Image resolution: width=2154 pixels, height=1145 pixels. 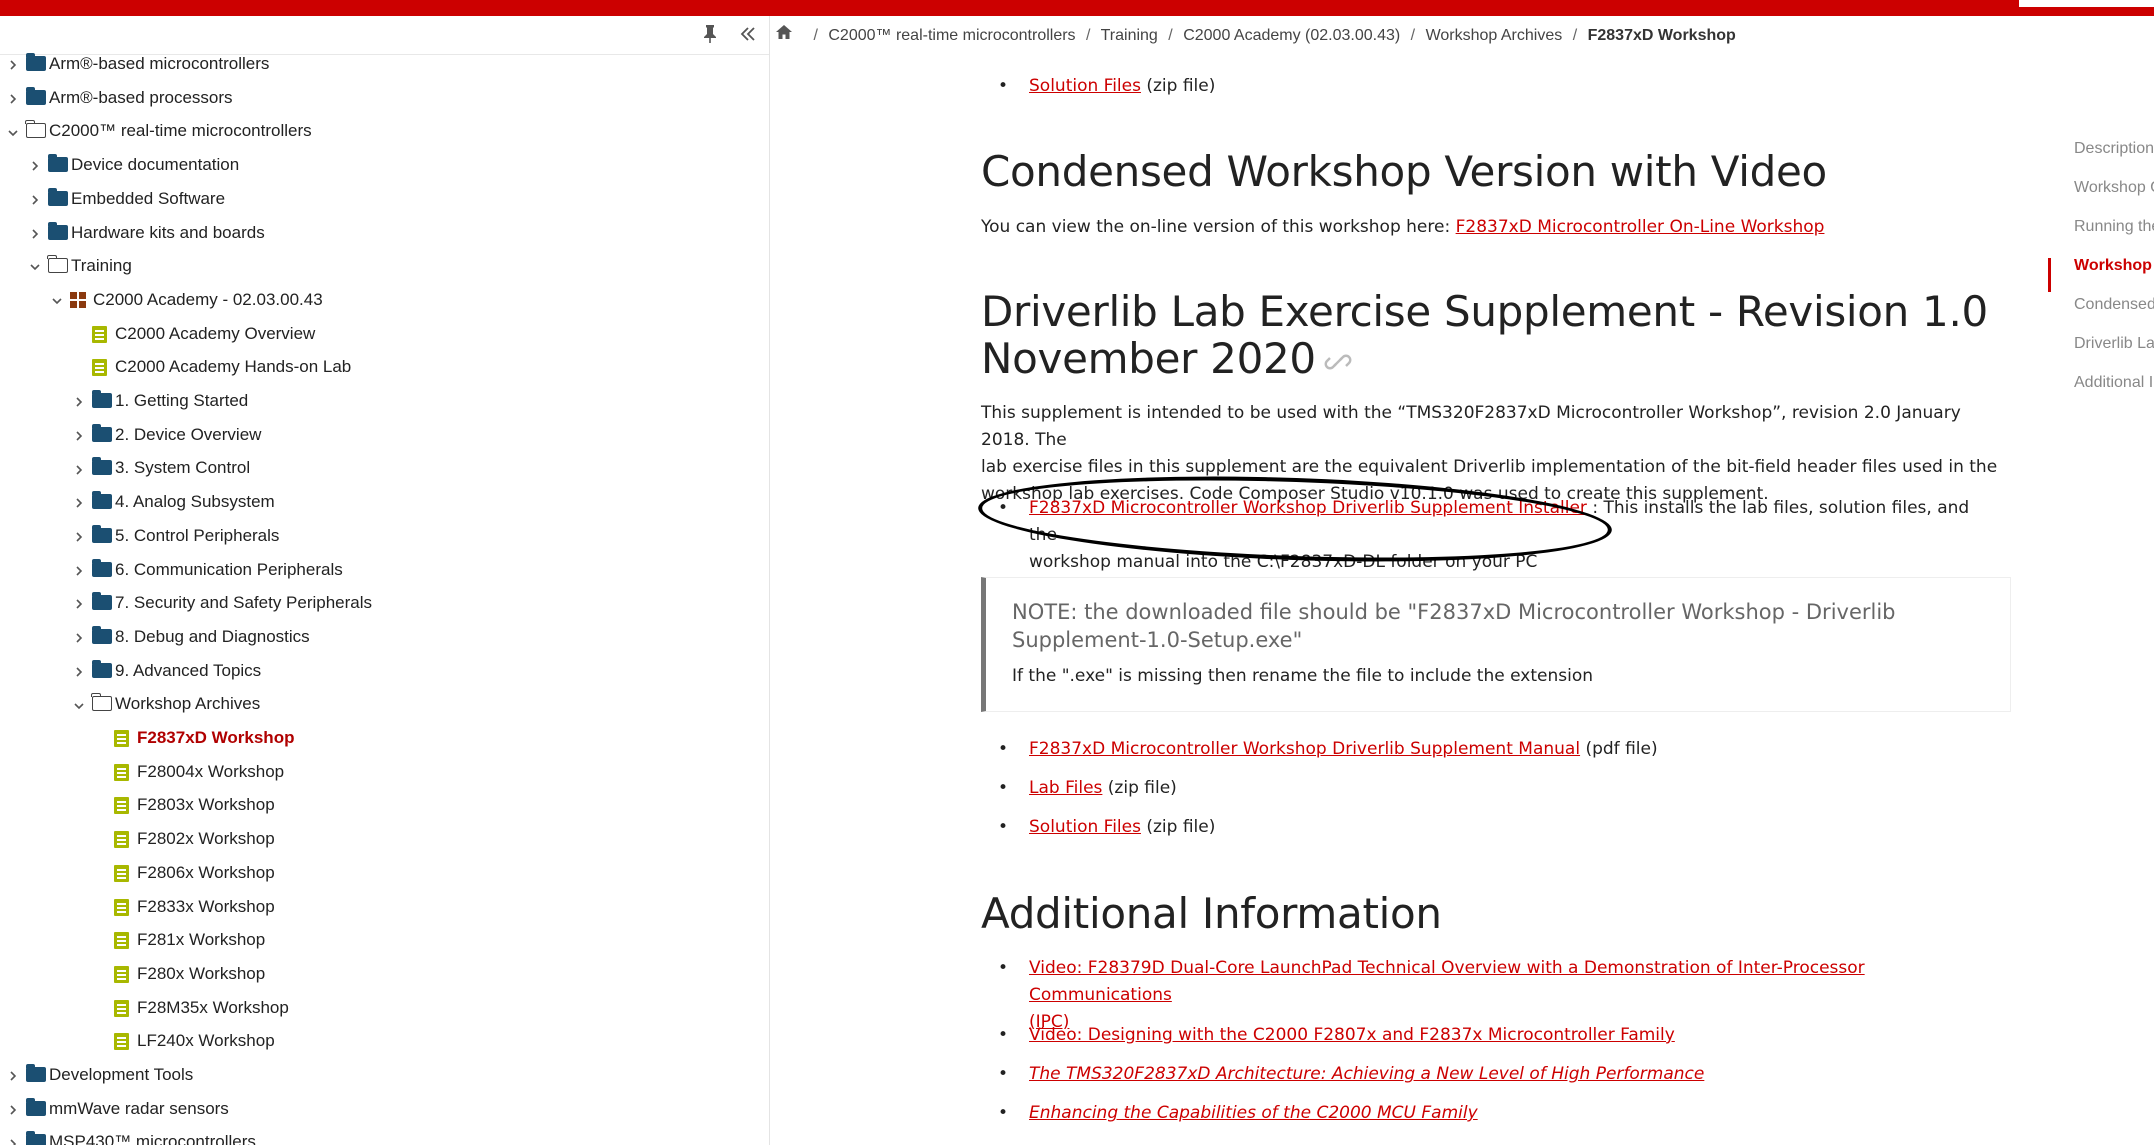 What do you see at coordinates (1085, 827) in the screenshot?
I see `solution-files-link: Solution Files` at bounding box center [1085, 827].